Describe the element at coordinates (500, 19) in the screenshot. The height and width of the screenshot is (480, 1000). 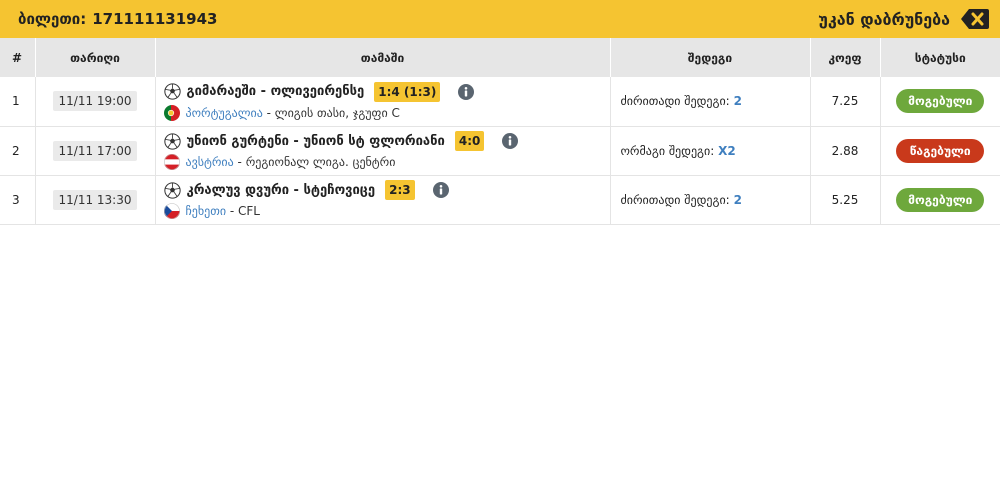
I see `top-bar: ბილეთი: 171111131943 უკან დაბრუნება` at that location.